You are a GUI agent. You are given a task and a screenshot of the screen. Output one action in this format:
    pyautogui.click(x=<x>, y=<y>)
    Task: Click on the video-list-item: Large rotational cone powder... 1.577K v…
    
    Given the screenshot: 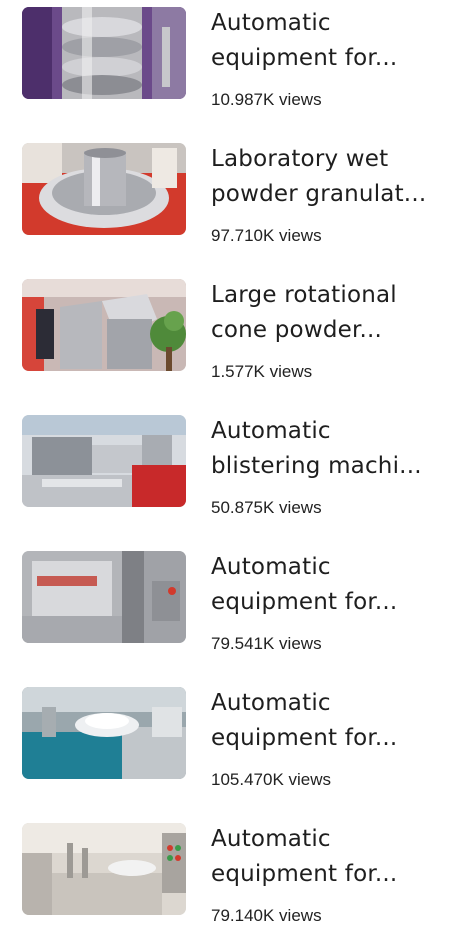 What is the action you would take?
    pyautogui.click(x=226, y=340)
    